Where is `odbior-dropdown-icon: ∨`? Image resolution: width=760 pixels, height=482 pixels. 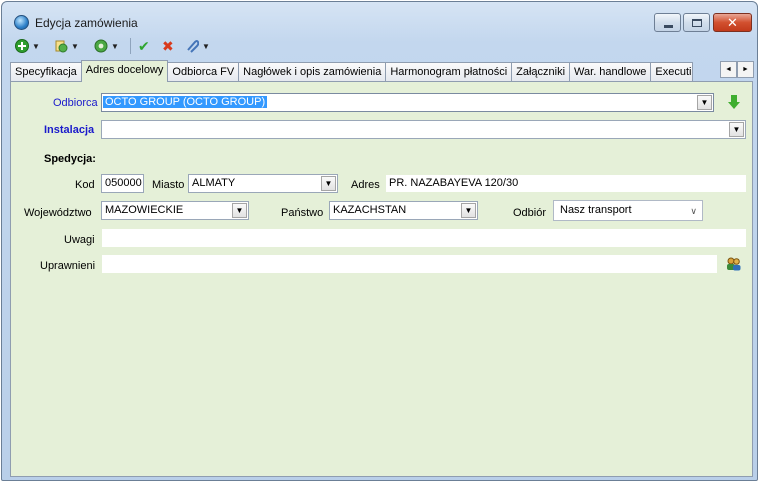 odbior-dropdown-icon: ∨ is located at coordinates (693, 211).